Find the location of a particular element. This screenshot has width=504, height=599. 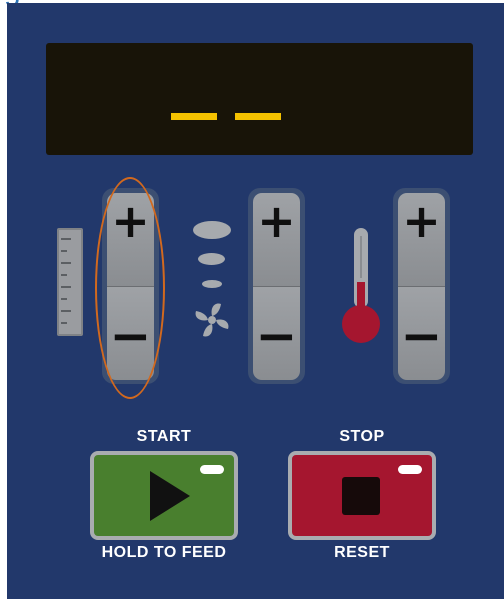

length-increase-button: + is located at coordinates (130, 240).